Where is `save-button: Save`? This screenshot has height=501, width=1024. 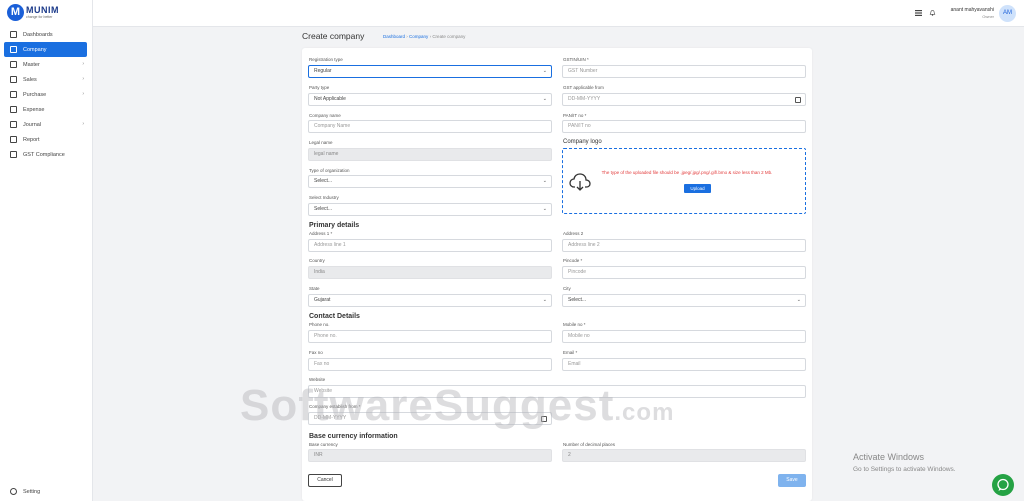 save-button: Save is located at coordinates (792, 480).